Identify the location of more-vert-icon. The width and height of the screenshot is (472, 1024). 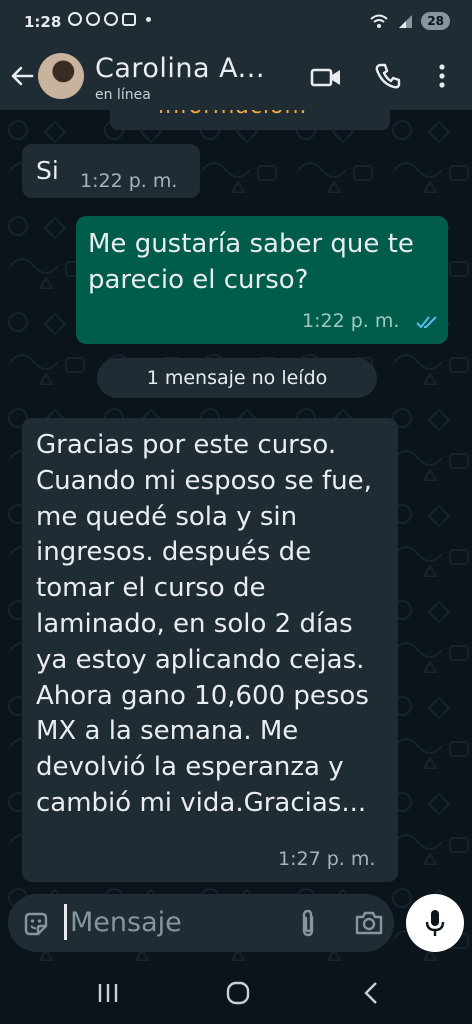
(442, 76).